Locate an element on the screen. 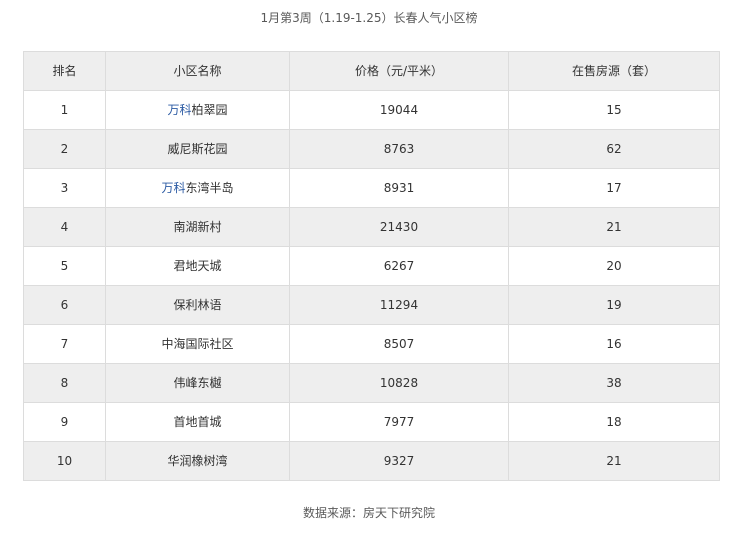 The image size is (738, 533). cell-rank: 5 is located at coordinates (64, 266).